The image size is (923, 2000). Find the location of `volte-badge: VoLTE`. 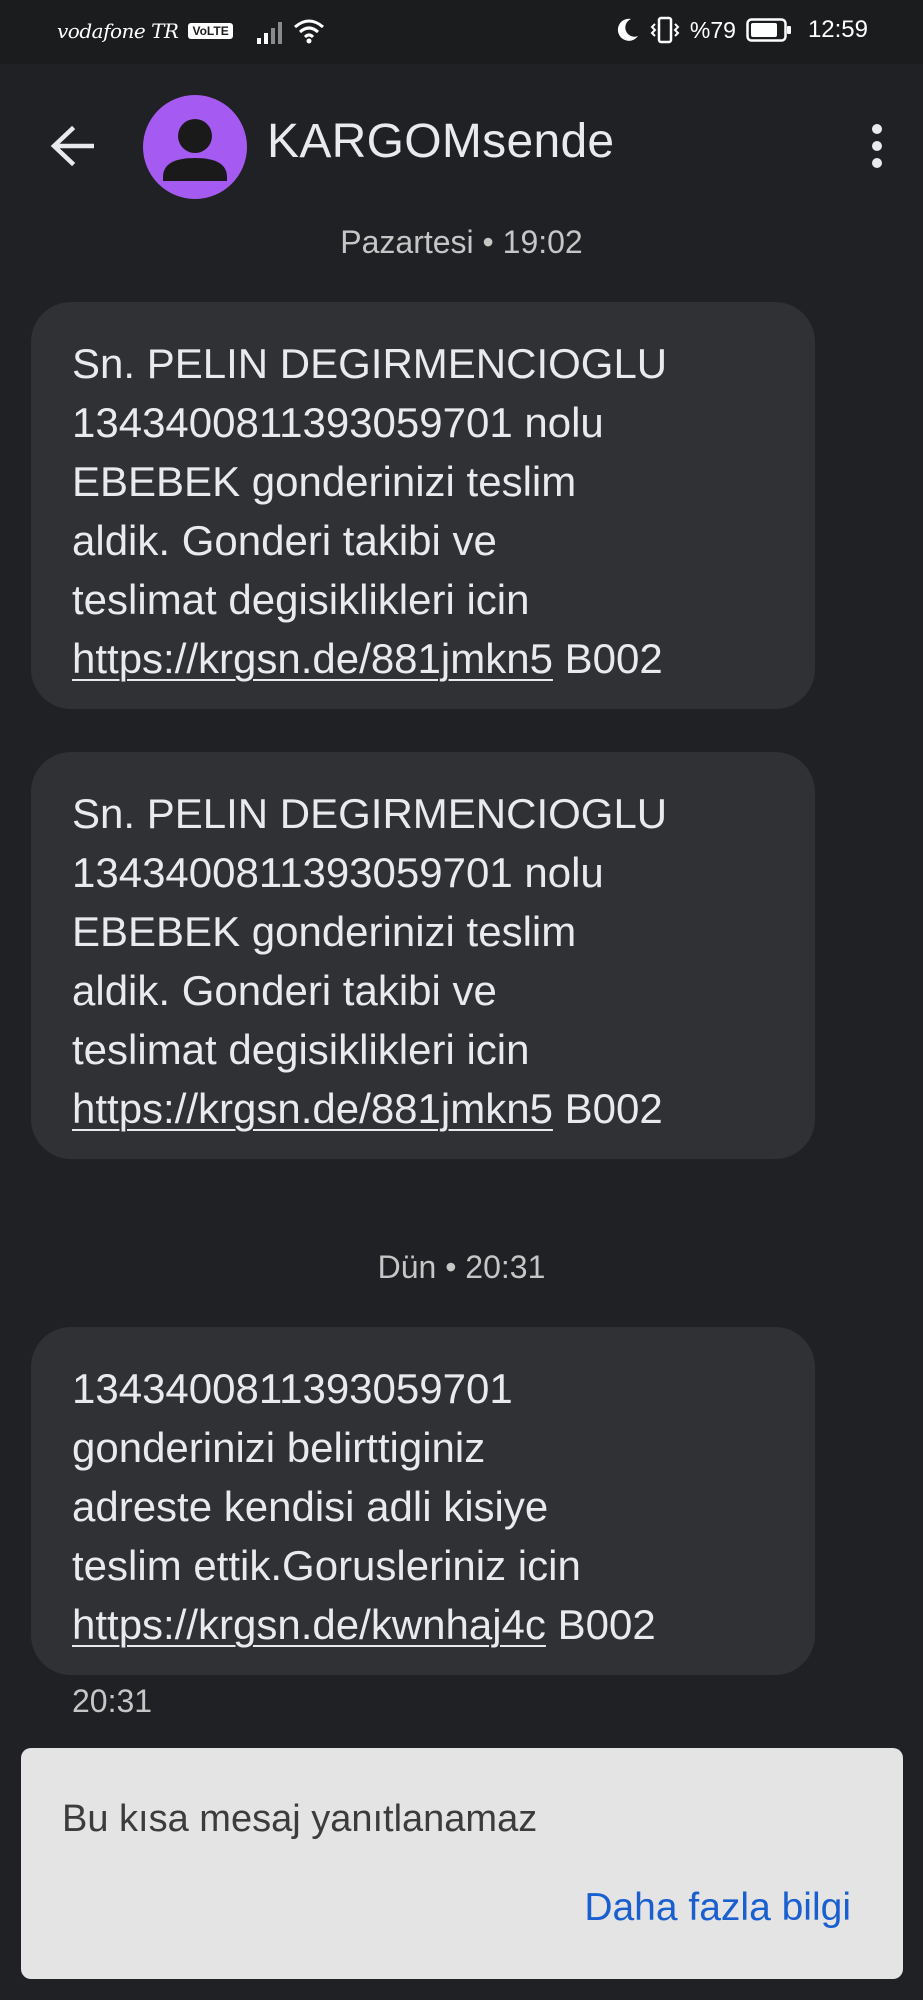

volte-badge: VoLTE is located at coordinates (210, 31).